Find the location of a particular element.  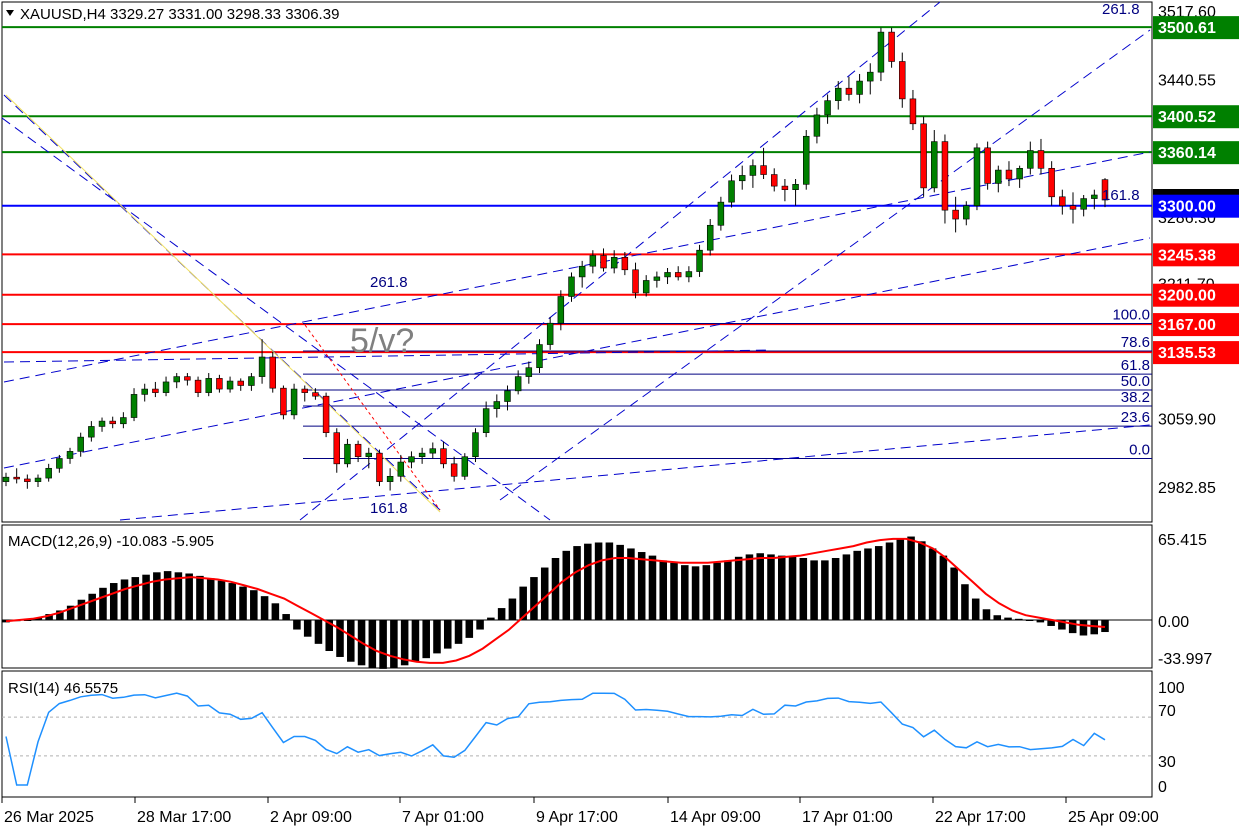

rsi-axis-label: 70 is located at coordinates (1167, 711).